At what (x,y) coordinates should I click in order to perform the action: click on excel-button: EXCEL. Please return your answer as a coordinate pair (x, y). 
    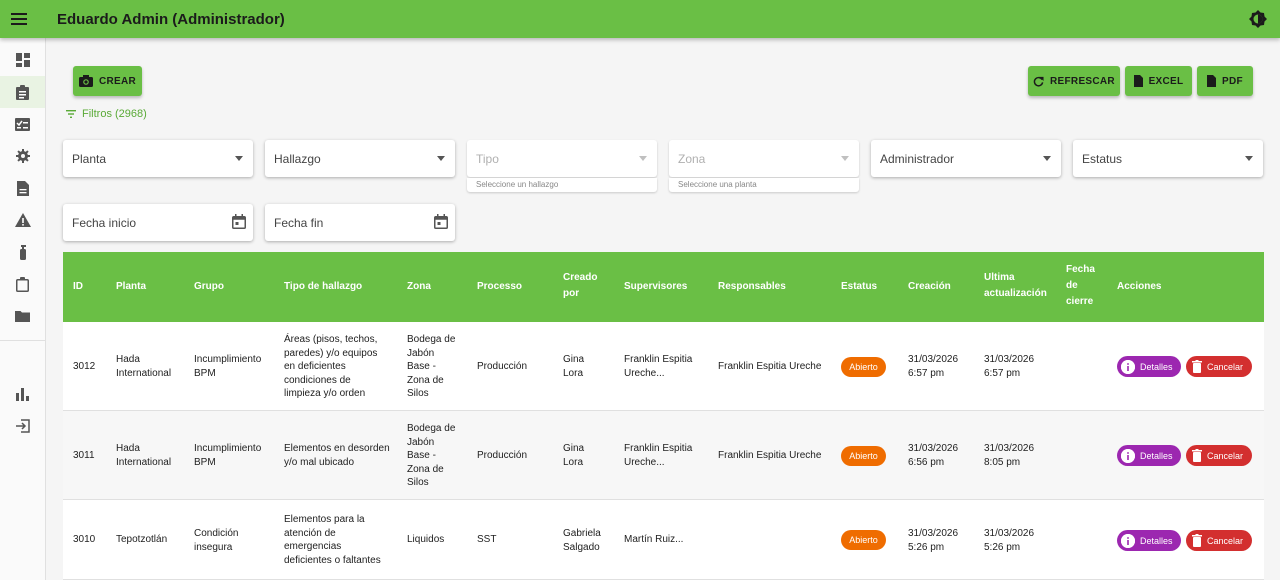
    Looking at the image, I should click on (1158, 81).